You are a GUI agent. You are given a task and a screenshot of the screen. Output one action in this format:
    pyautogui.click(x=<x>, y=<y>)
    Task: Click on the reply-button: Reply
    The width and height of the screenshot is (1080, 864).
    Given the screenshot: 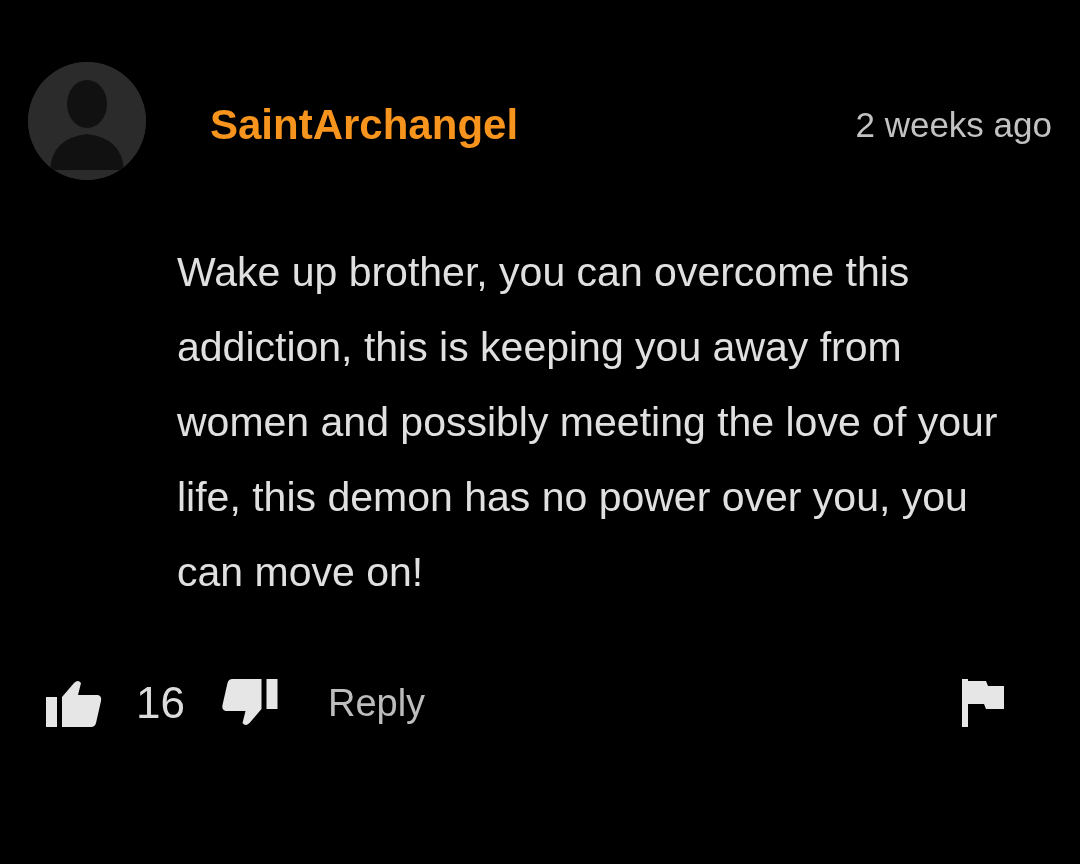 What is the action you would take?
    pyautogui.click(x=376, y=703)
    